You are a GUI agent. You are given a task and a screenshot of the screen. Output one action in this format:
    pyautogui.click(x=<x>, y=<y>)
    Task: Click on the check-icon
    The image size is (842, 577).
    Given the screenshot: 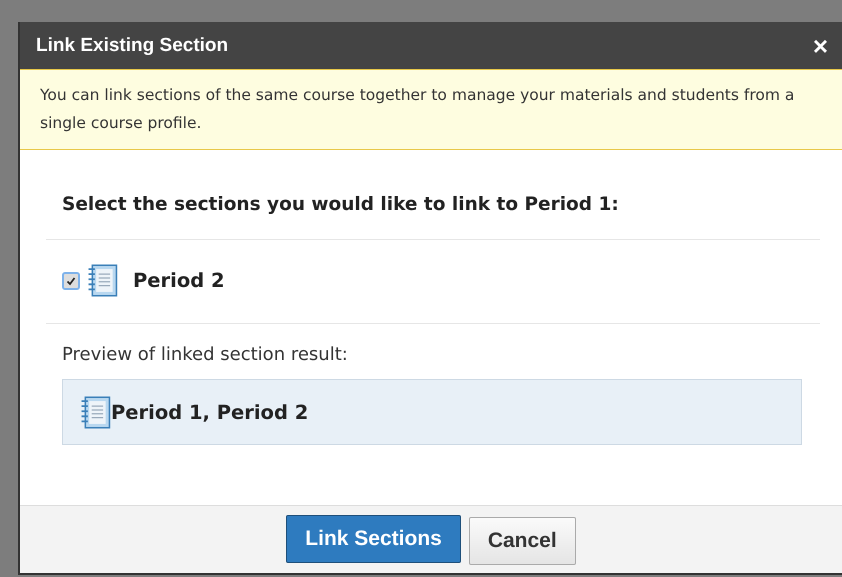 What is the action you would take?
    pyautogui.click(x=71, y=281)
    